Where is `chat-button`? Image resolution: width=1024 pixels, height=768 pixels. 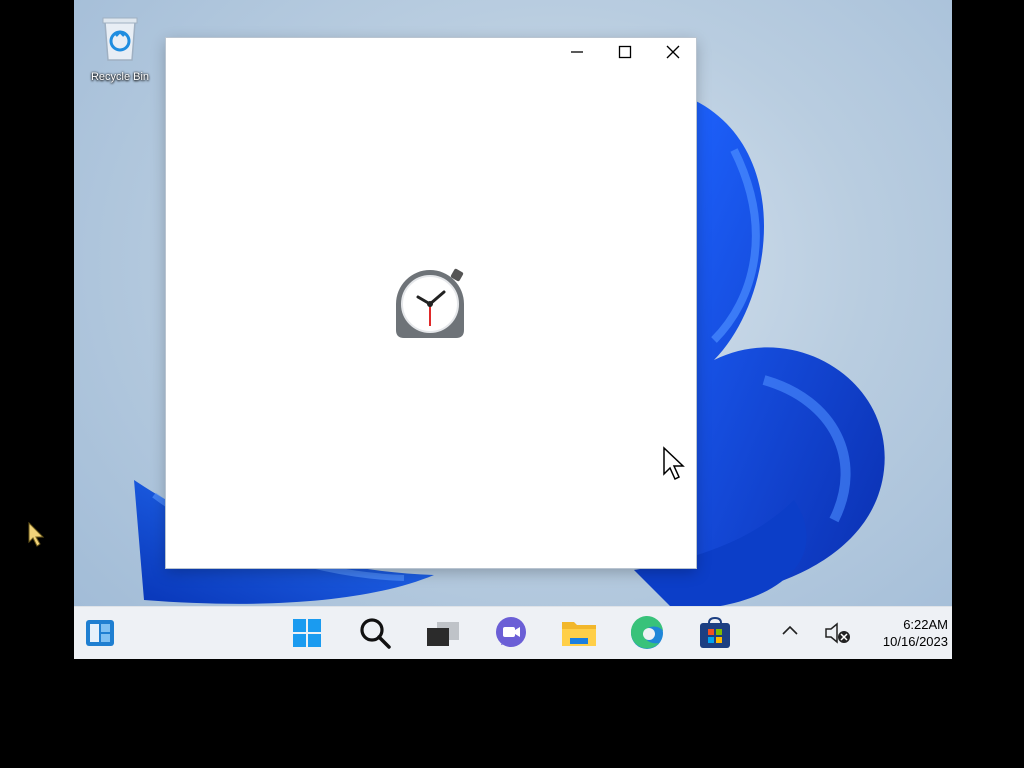 chat-button is located at coordinates (511, 633).